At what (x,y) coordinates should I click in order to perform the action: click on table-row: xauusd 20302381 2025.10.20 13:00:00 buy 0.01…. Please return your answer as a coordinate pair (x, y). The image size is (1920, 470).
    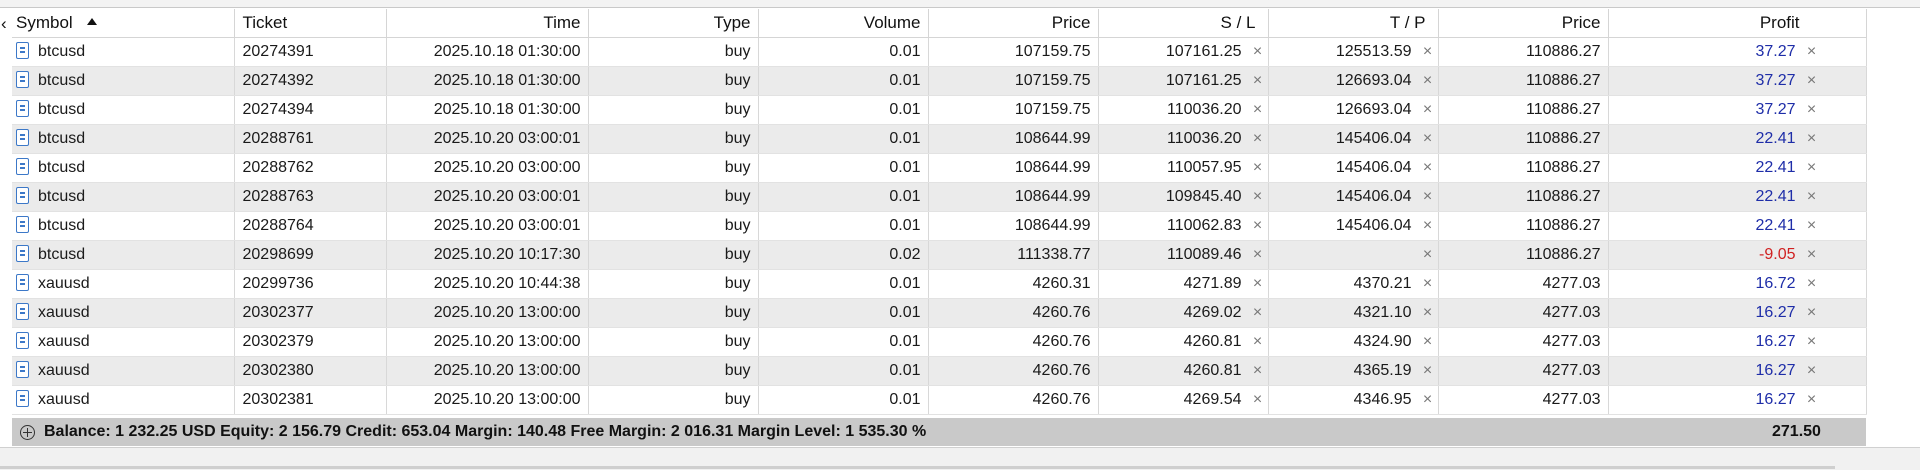
    Looking at the image, I should click on (939, 400).